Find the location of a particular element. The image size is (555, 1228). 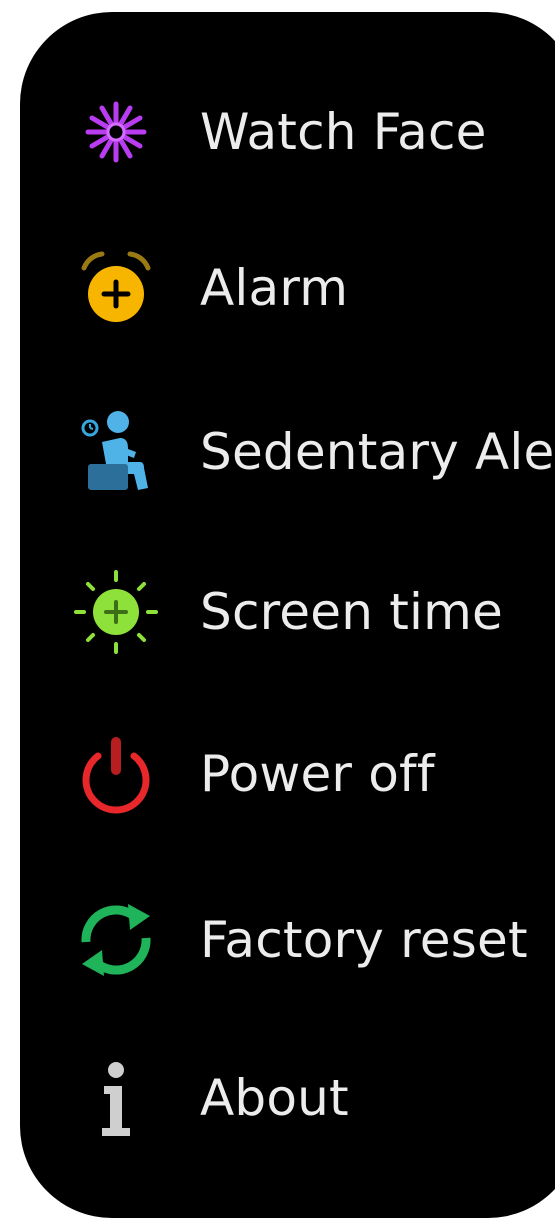

menu-item-factory-reset: Factory reset is located at coordinates (287, 940).